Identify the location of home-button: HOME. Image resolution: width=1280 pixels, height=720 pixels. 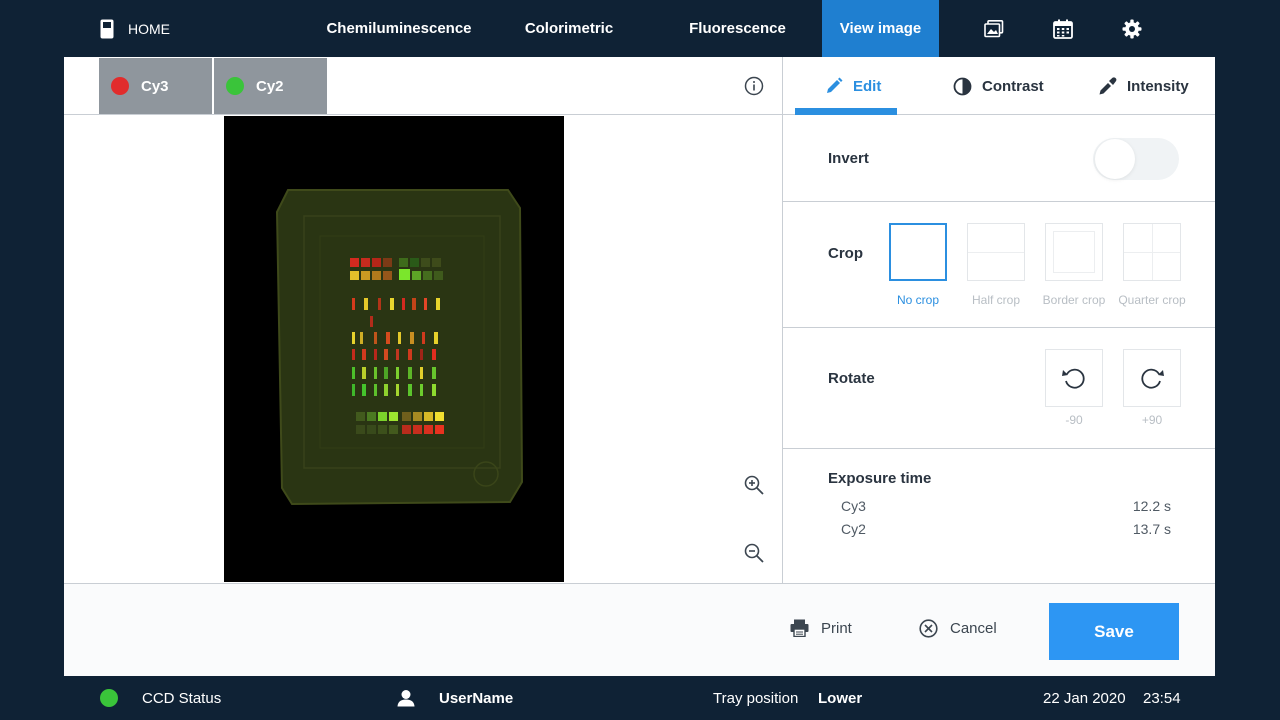
(135, 28).